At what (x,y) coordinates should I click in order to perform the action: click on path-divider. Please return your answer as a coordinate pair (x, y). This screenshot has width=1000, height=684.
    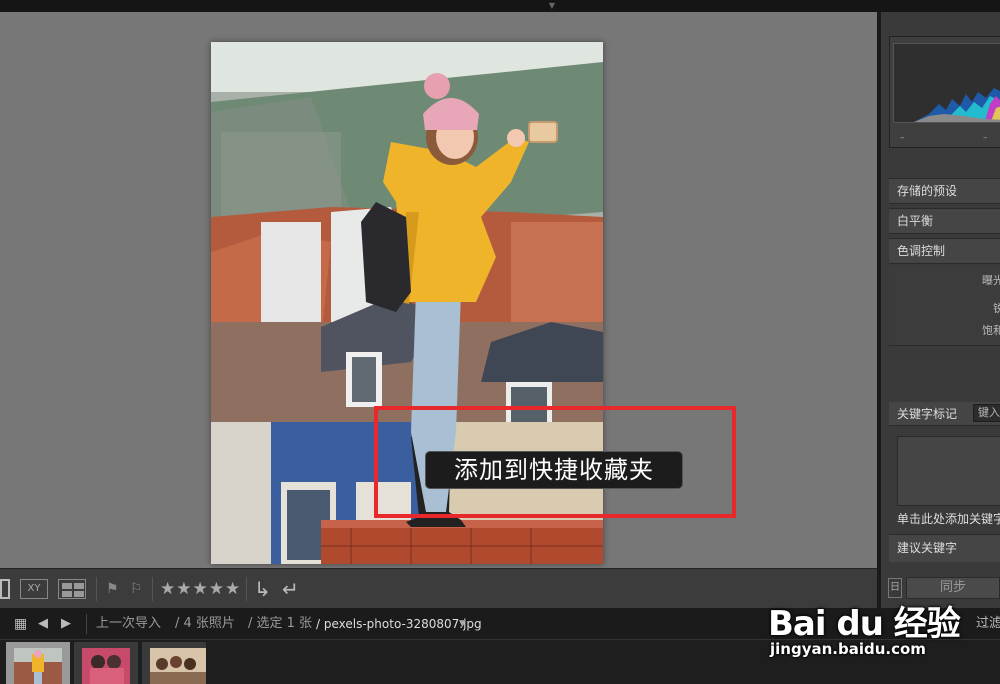
    Looking at the image, I should click on (86, 624).